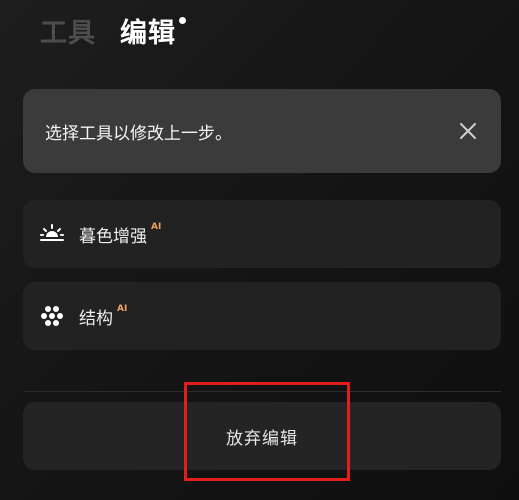 This screenshot has height=500, width=519. Describe the element at coordinates (468, 131) in the screenshot. I see `close-icon` at that location.